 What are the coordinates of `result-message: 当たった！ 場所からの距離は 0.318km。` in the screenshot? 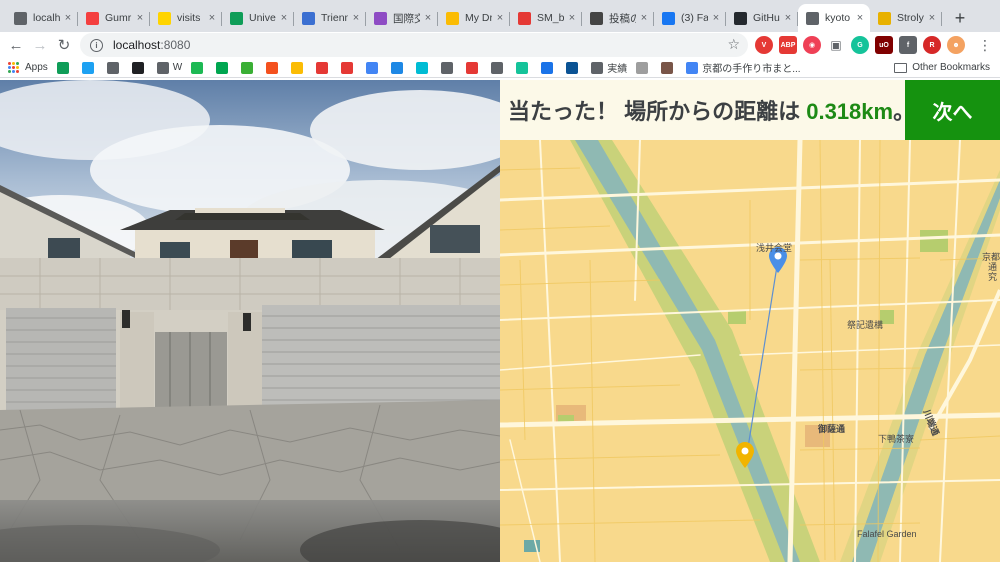 It's located at (707, 110).